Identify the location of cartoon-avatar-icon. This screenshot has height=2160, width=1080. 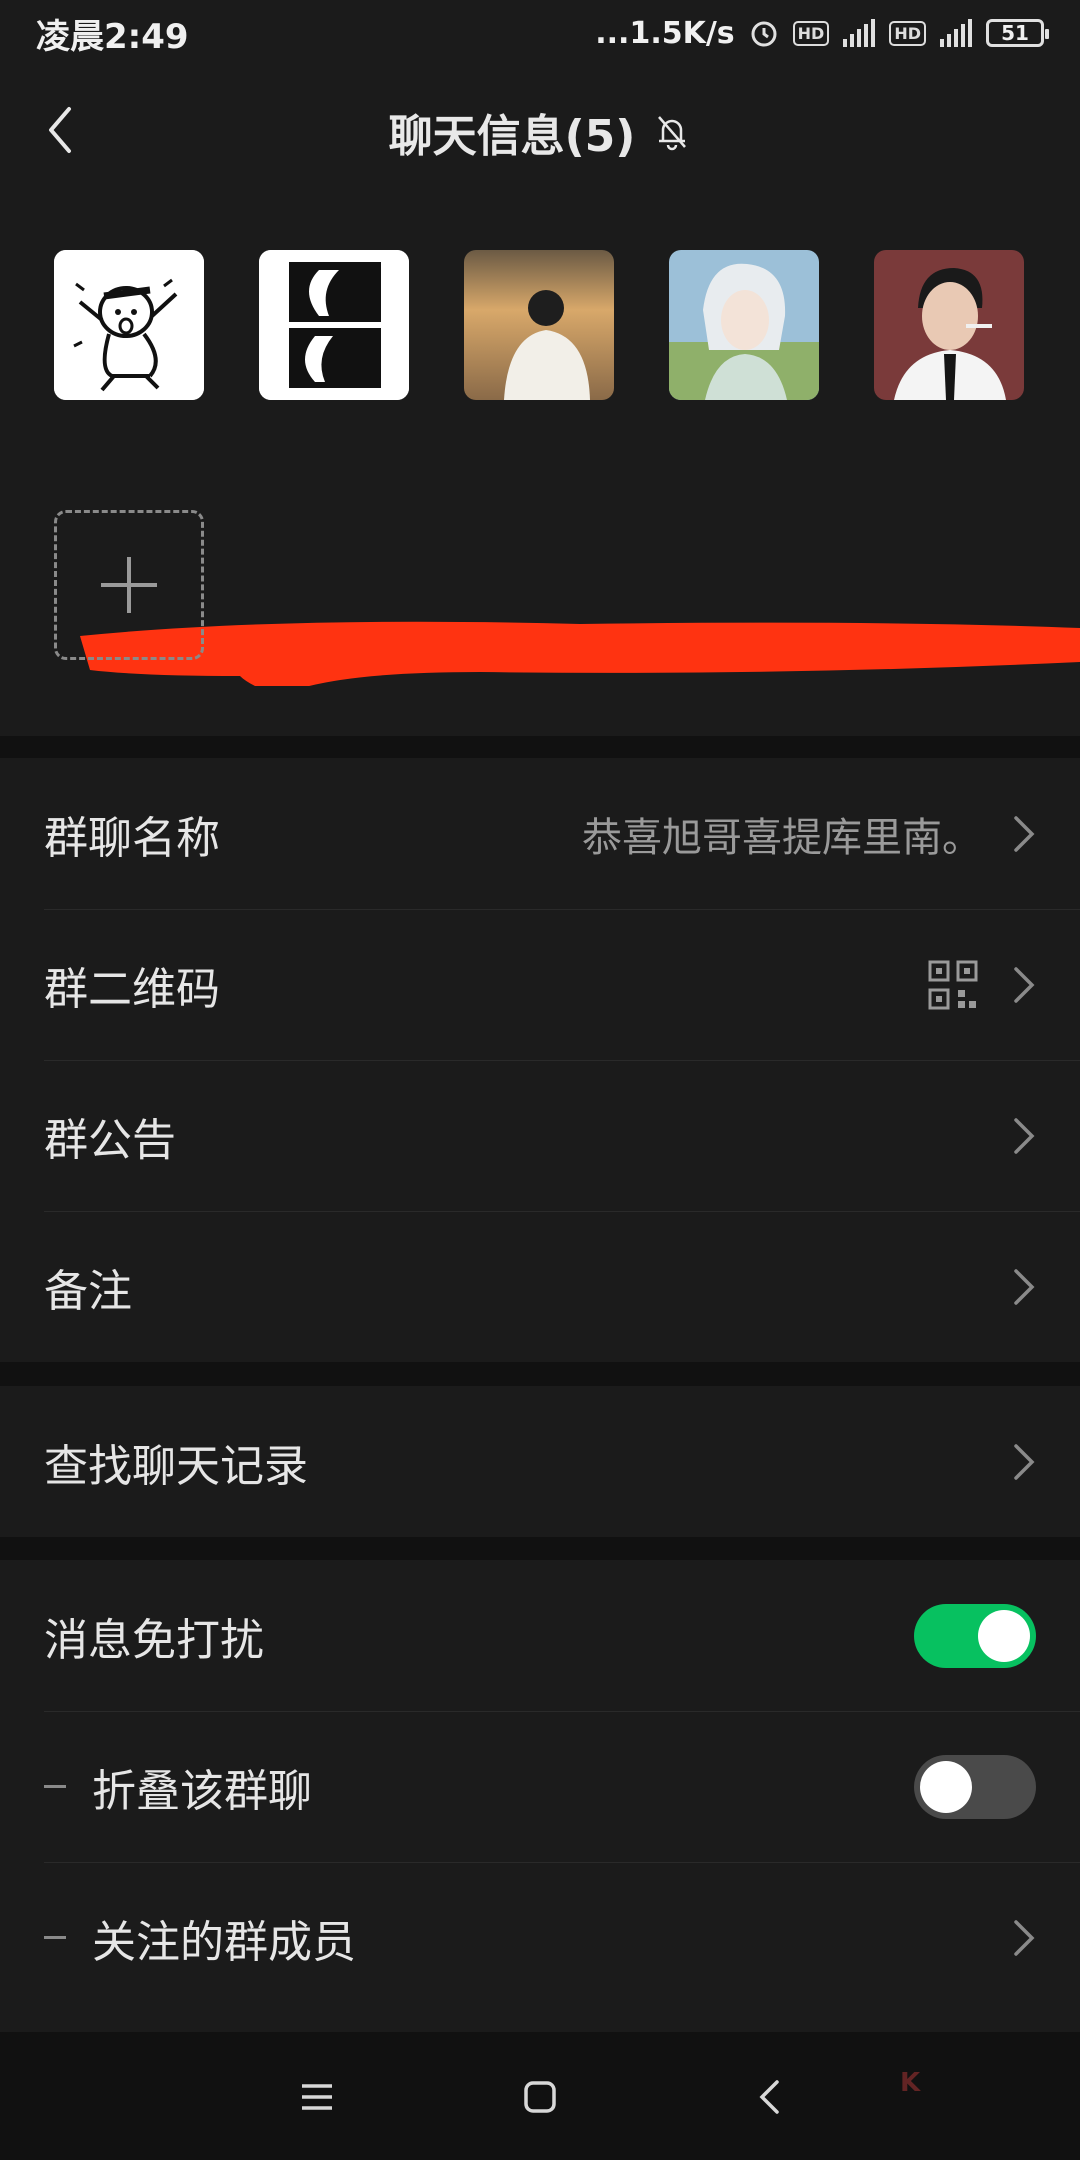
(129, 325).